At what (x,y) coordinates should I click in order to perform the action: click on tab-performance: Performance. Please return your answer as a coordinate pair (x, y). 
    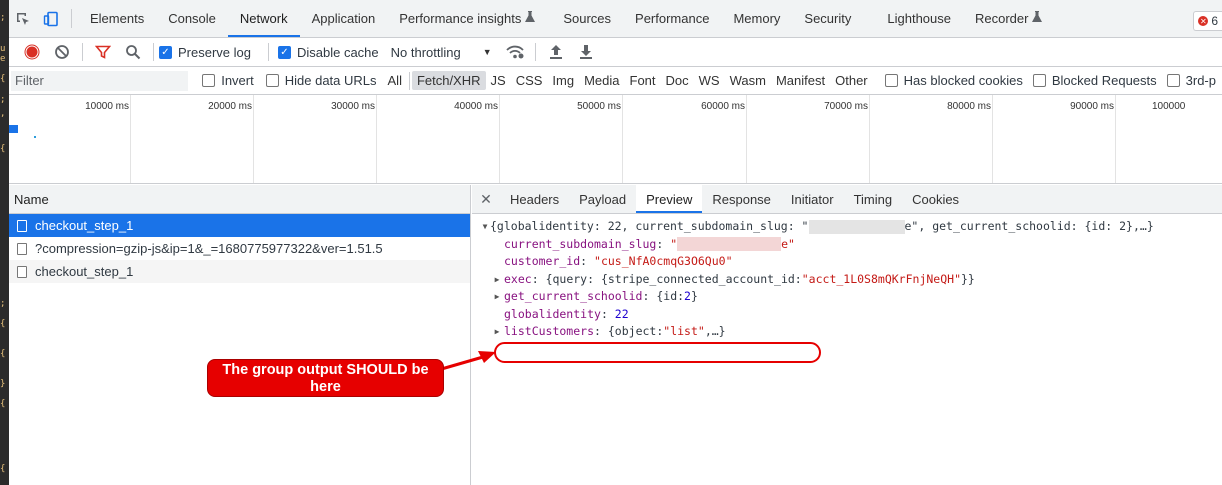
    Looking at the image, I should click on (672, 18).